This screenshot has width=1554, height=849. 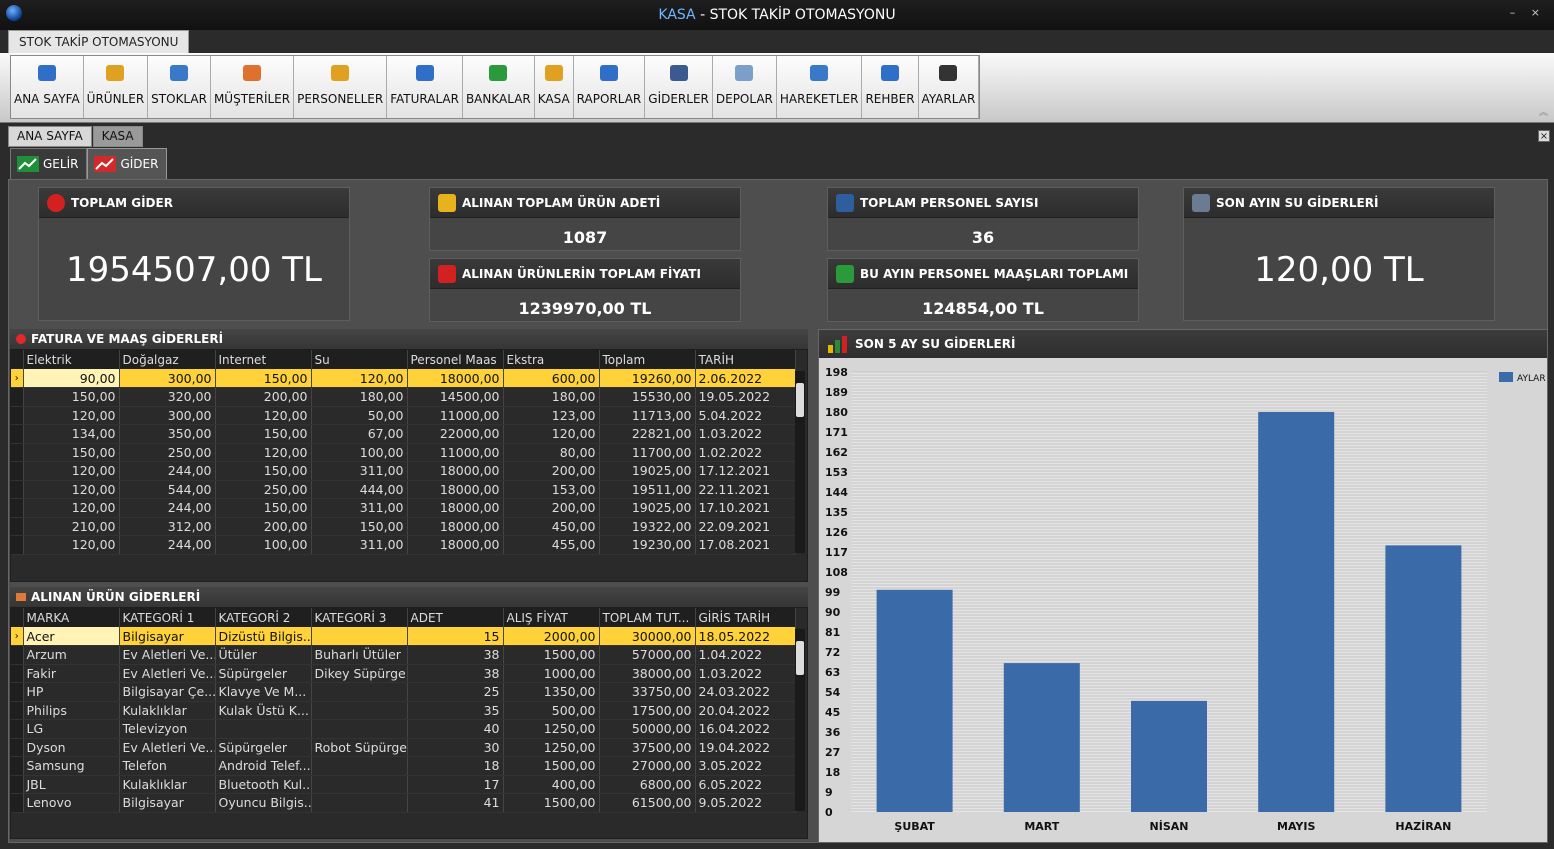 What do you see at coordinates (745, 415) in the screenshot?
I see `table-cell: 5.04.2022` at bounding box center [745, 415].